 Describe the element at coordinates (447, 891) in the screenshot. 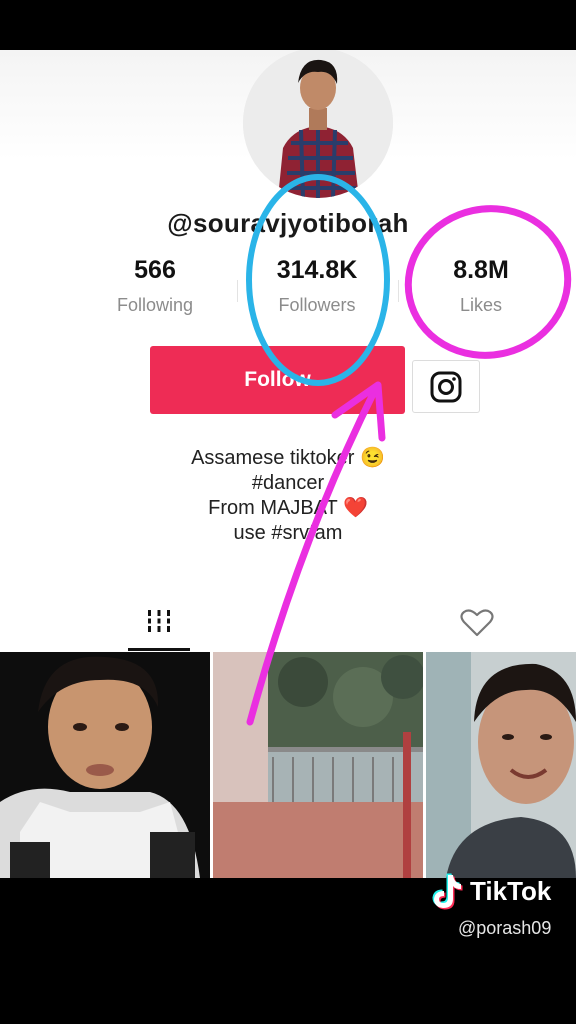

I see `tiktok-logo-icon` at that location.